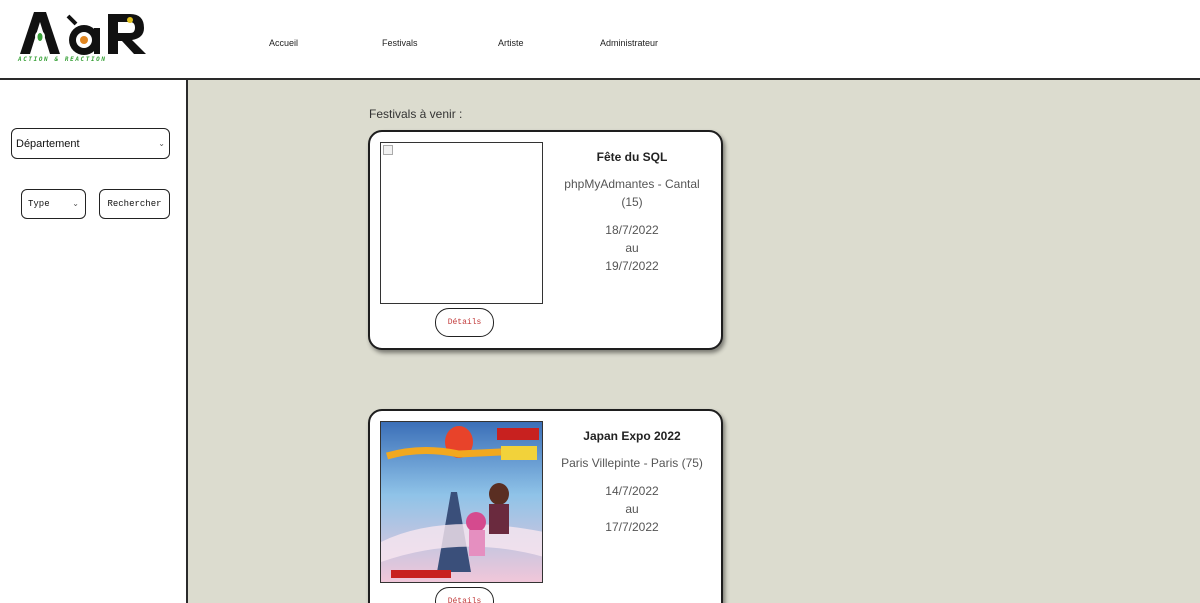 This screenshot has height=603, width=1200. I want to click on festival-date-end: 19/7/2022, so click(632, 266).